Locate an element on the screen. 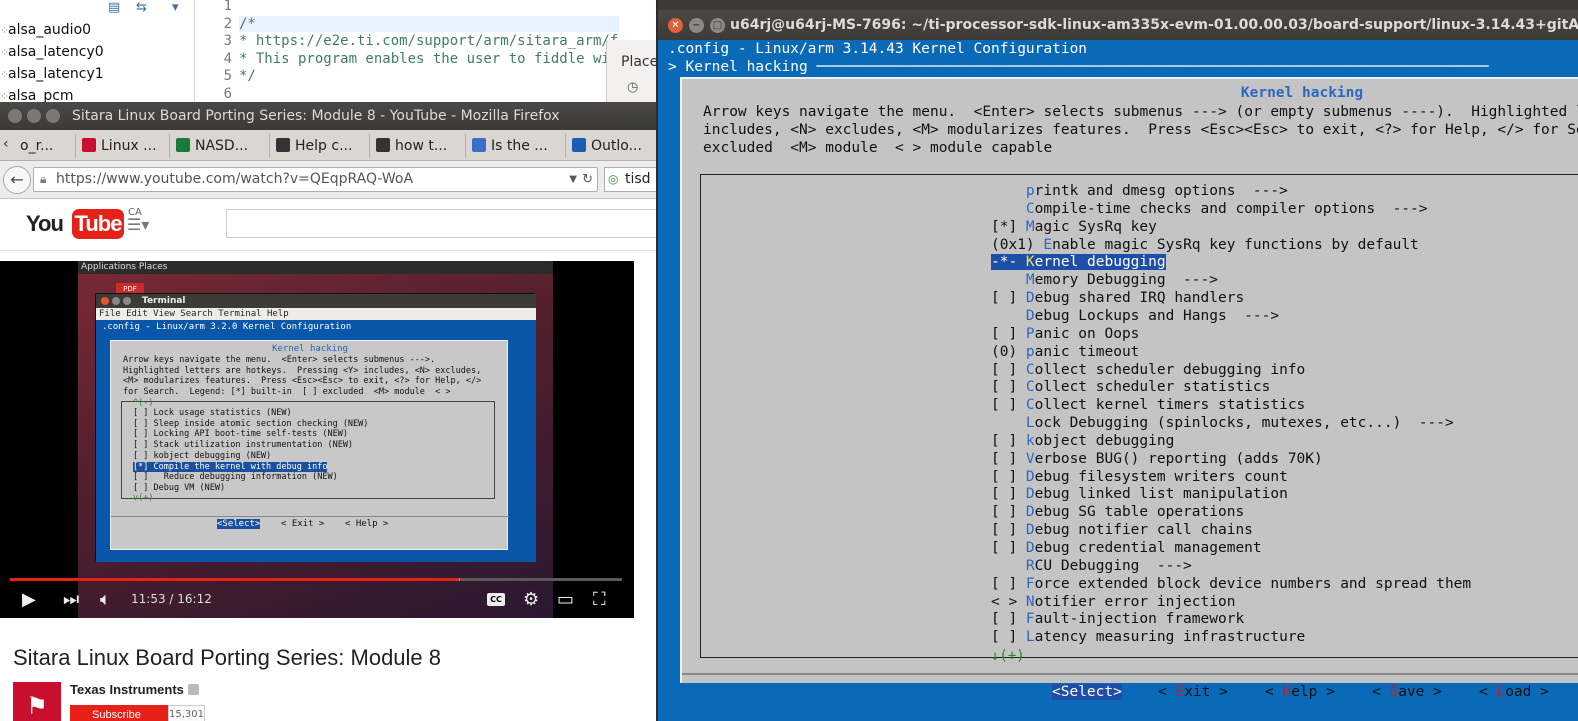 The width and height of the screenshot is (1578, 721). next-icon: ⏭ is located at coordinates (71, 600).